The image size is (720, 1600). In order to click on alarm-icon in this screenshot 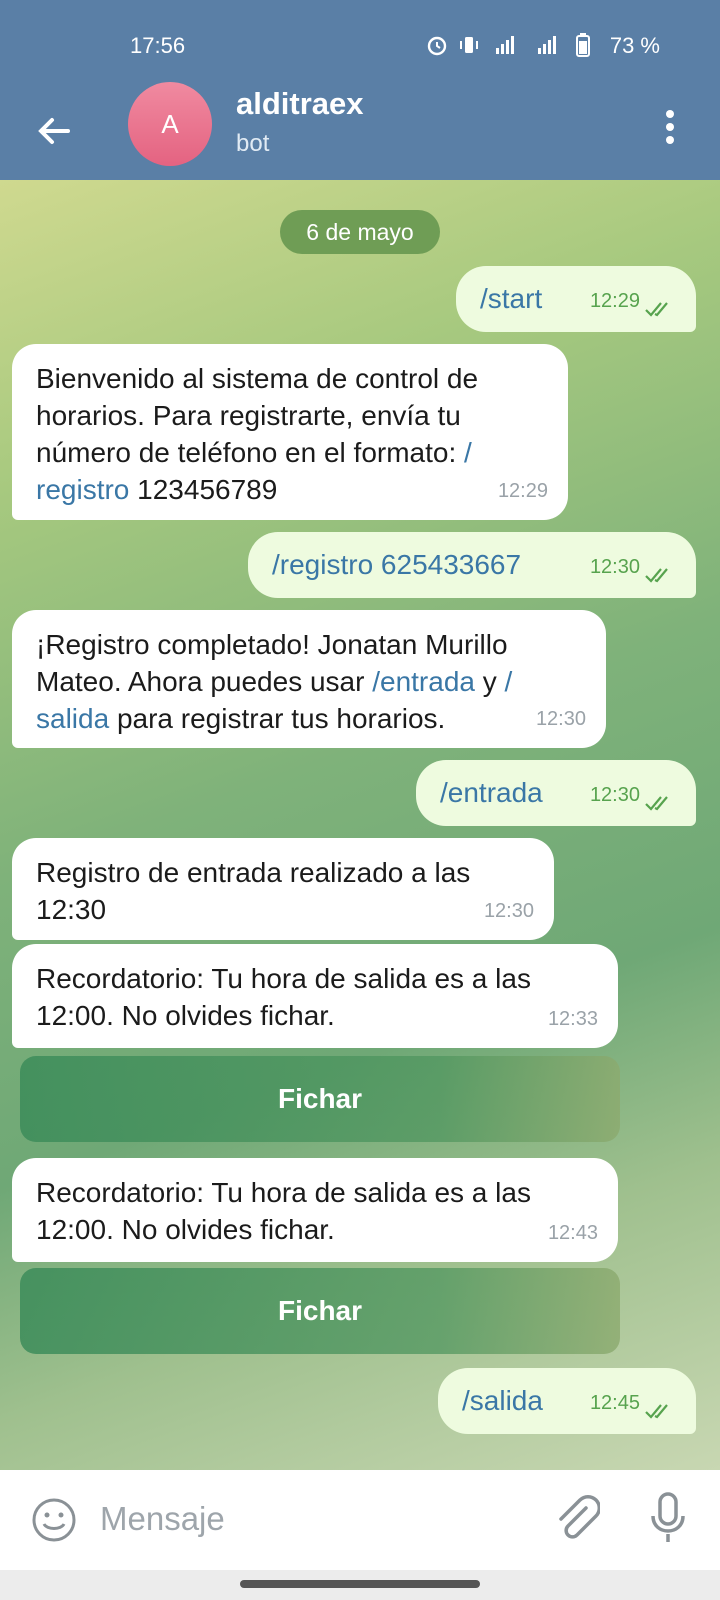, I will do `click(437, 46)`.